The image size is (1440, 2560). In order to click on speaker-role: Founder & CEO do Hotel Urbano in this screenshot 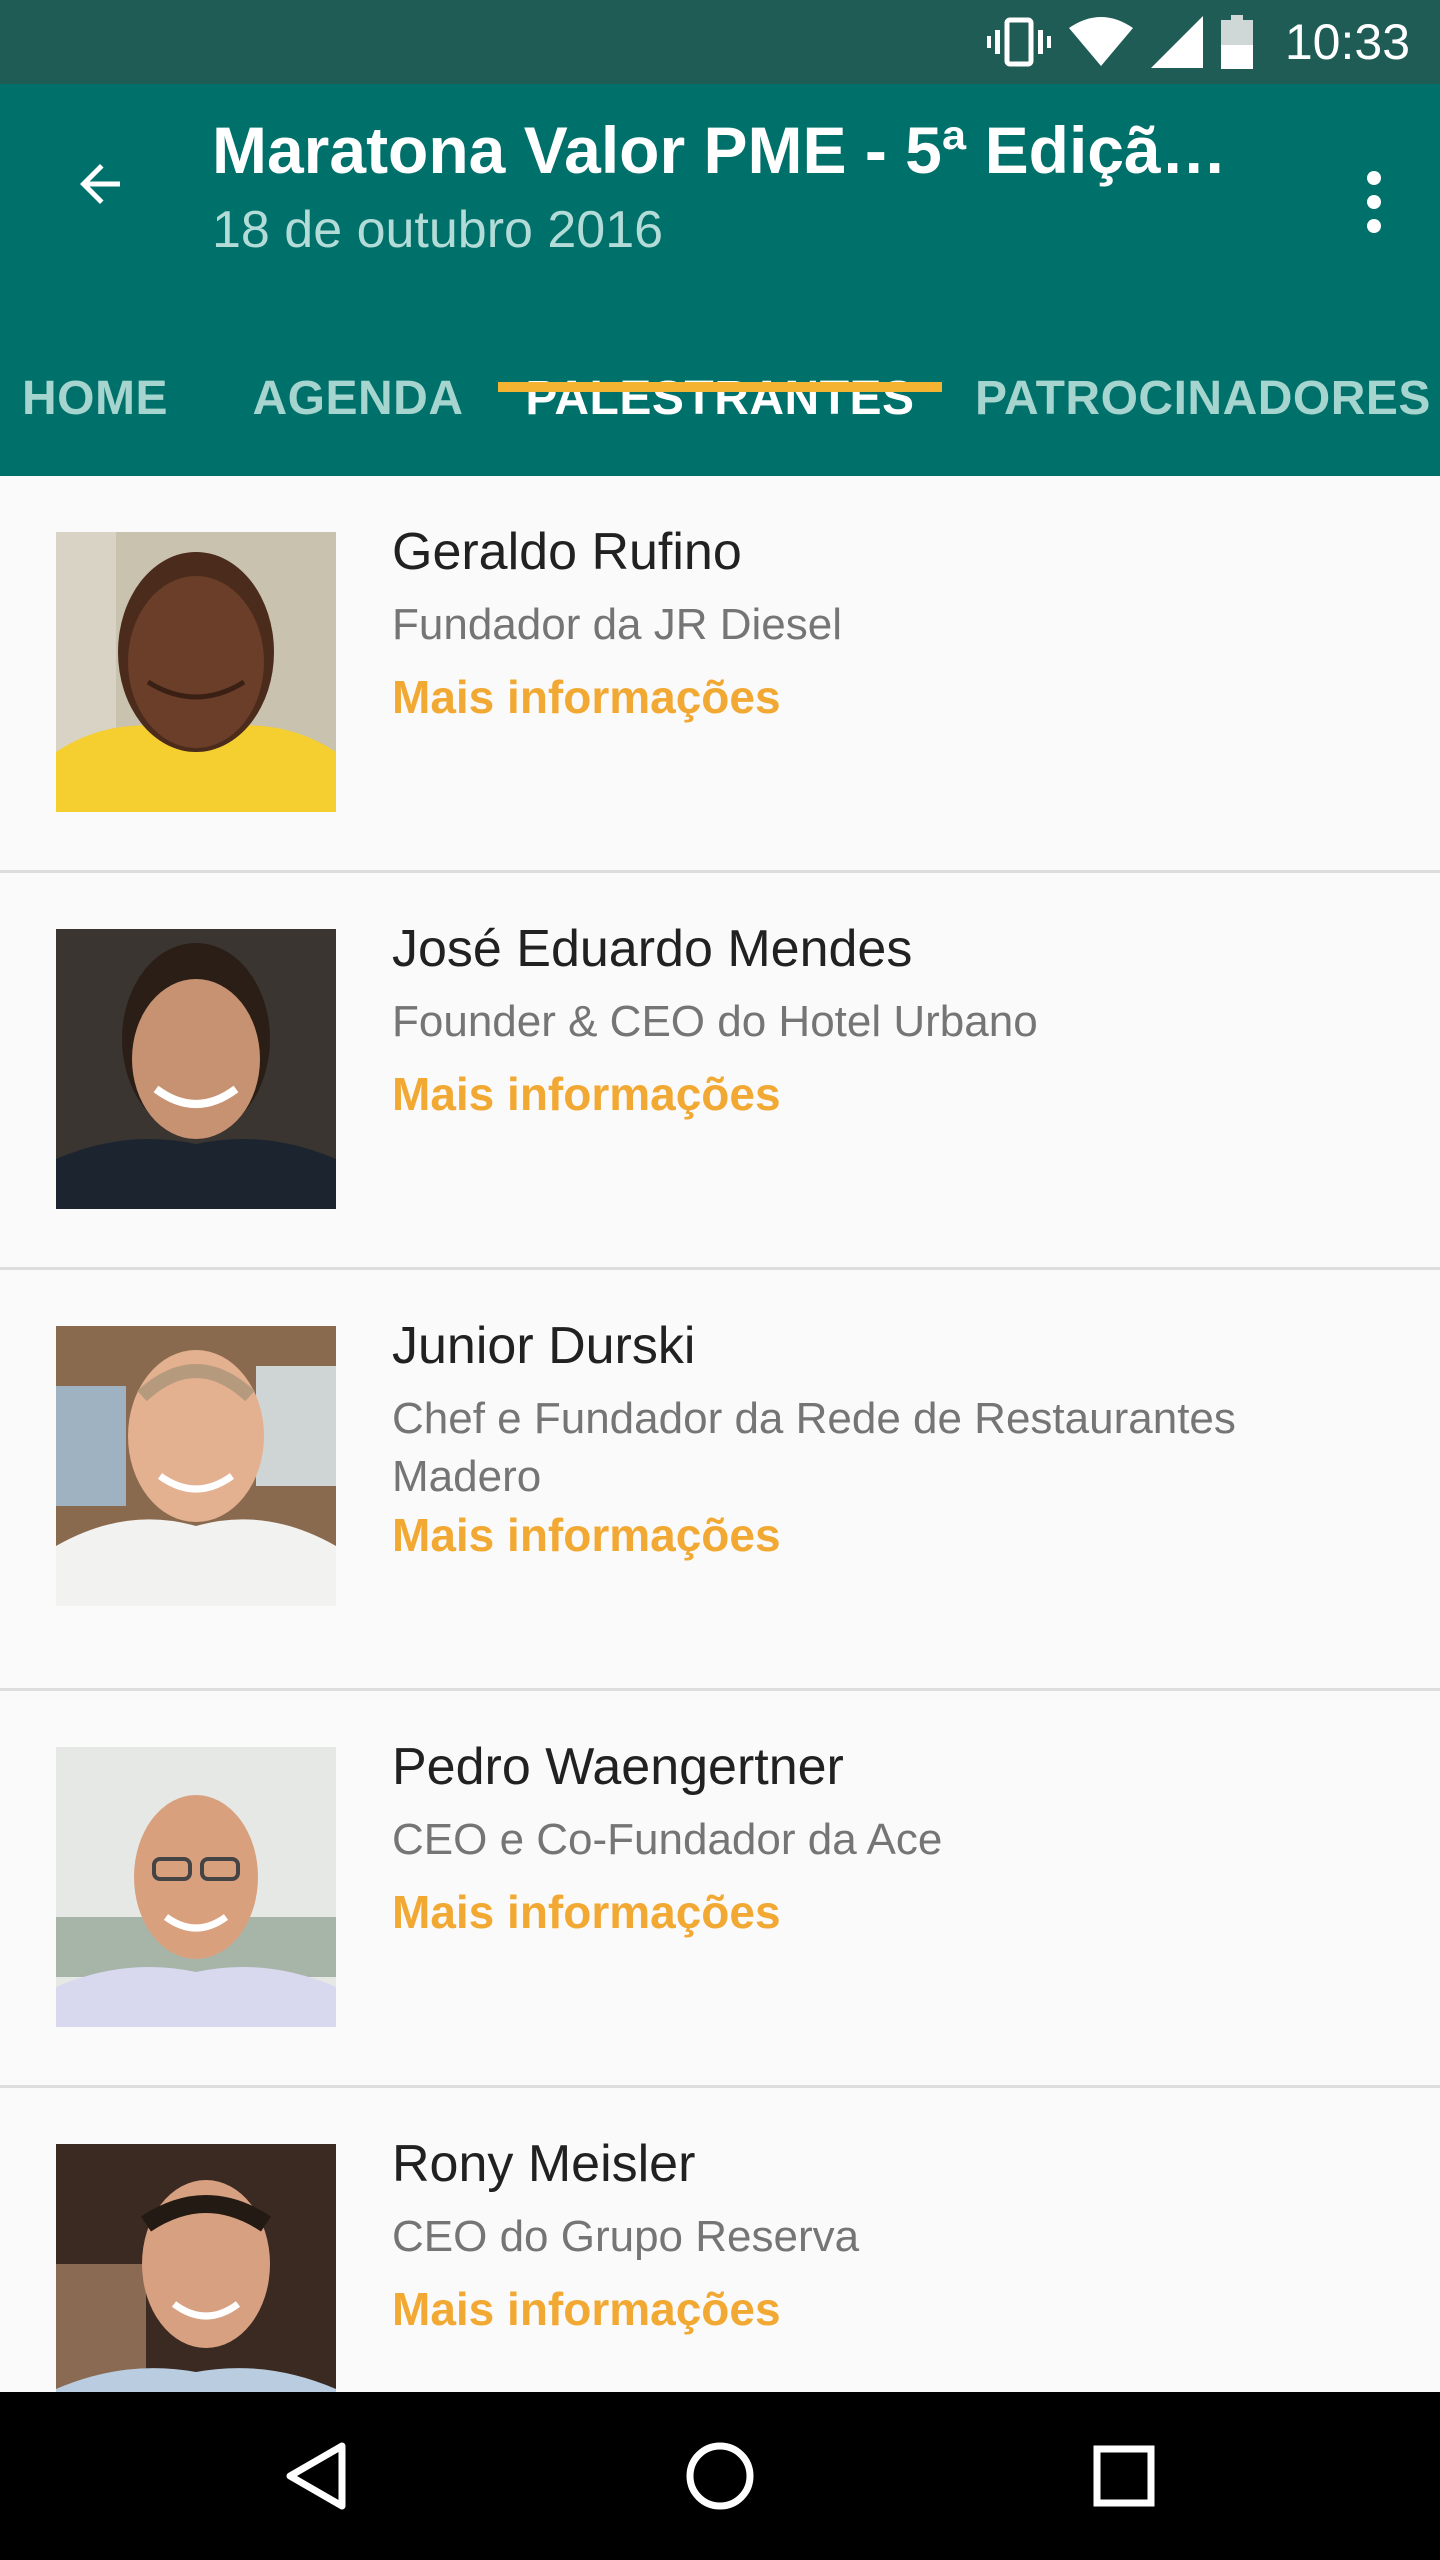, I will do `click(715, 1021)`.